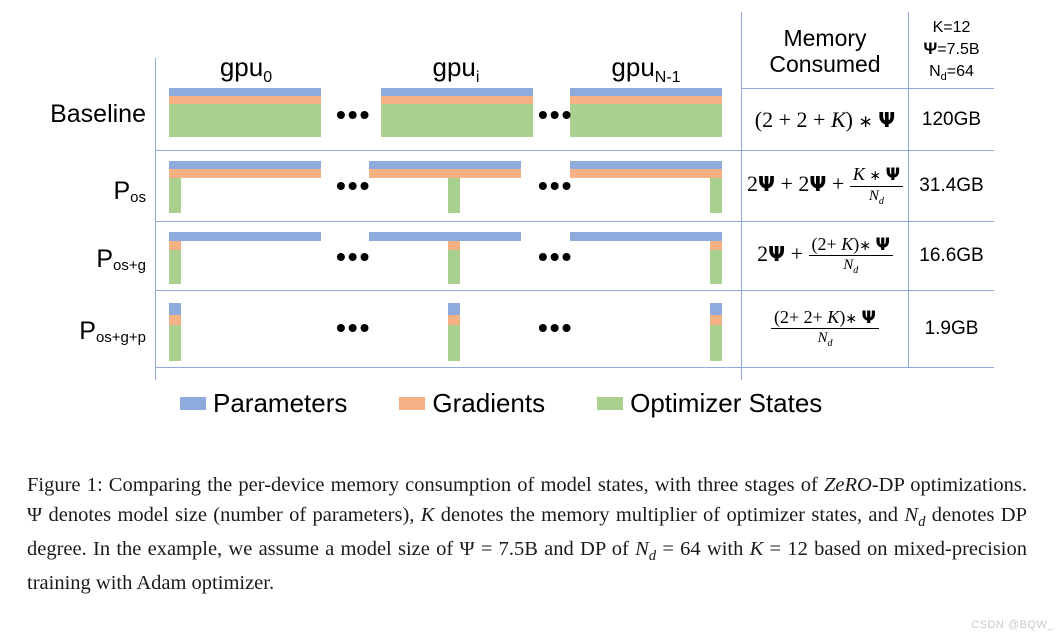 This screenshot has width=1064, height=637. What do you see at coordinates (245, 236) in the screenshot?
I see `bar-posg-gpu0-parameters` at bounding box center [245, 236].